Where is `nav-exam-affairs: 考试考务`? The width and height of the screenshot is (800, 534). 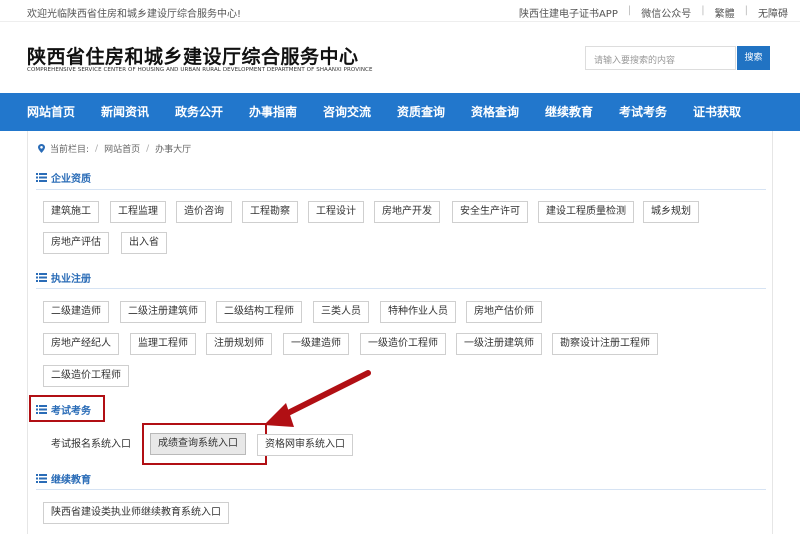 nav-exam-affairs: 考试考务 is located at coordinates (656, 112).